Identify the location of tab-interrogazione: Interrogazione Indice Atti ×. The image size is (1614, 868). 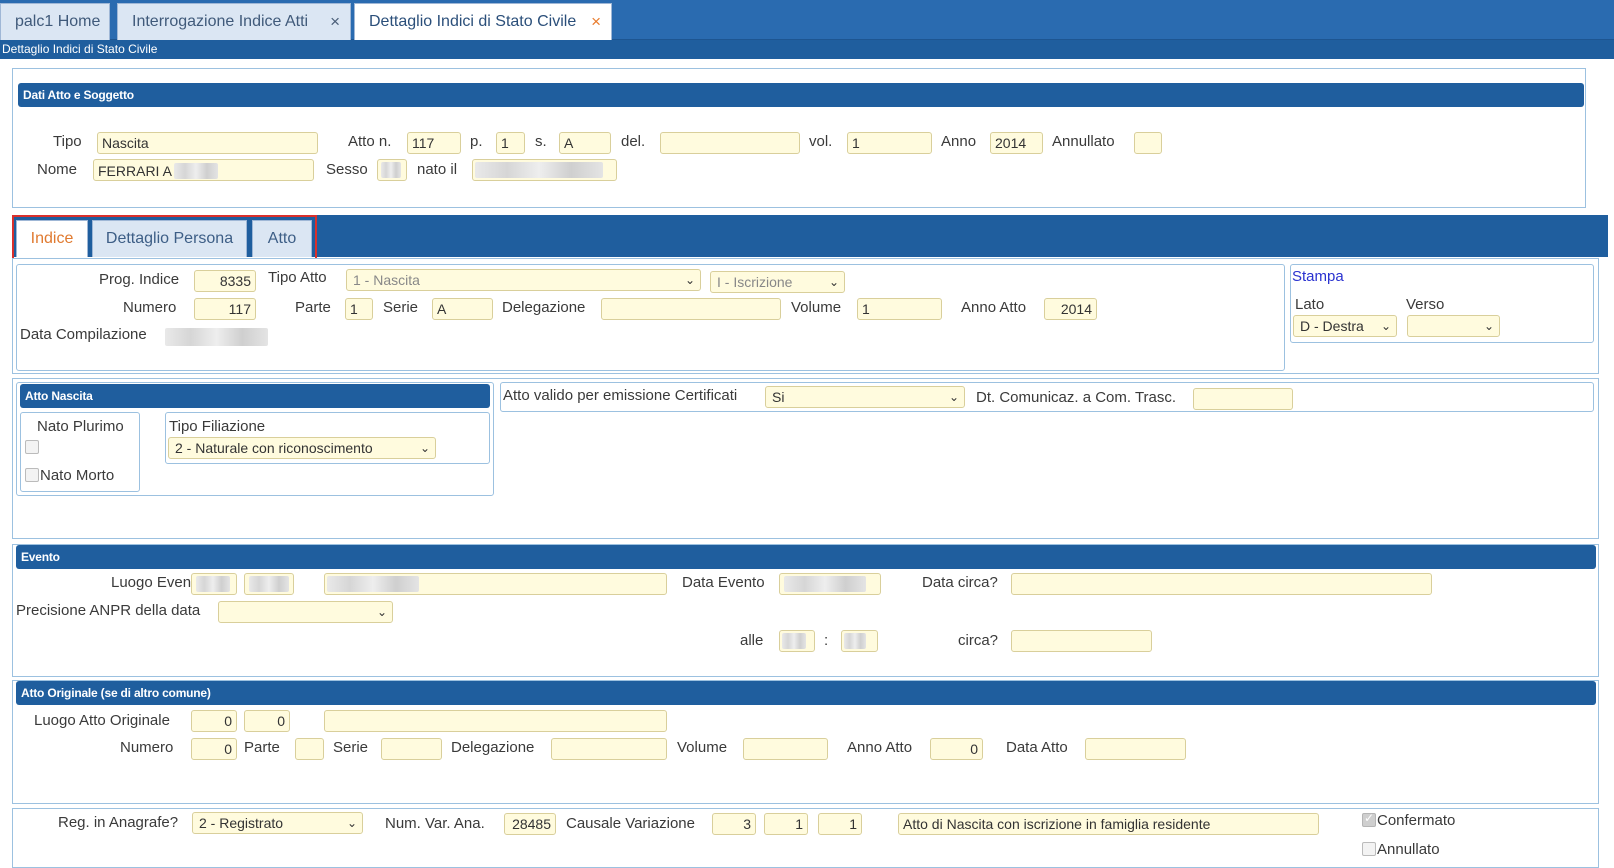
(234, 21).